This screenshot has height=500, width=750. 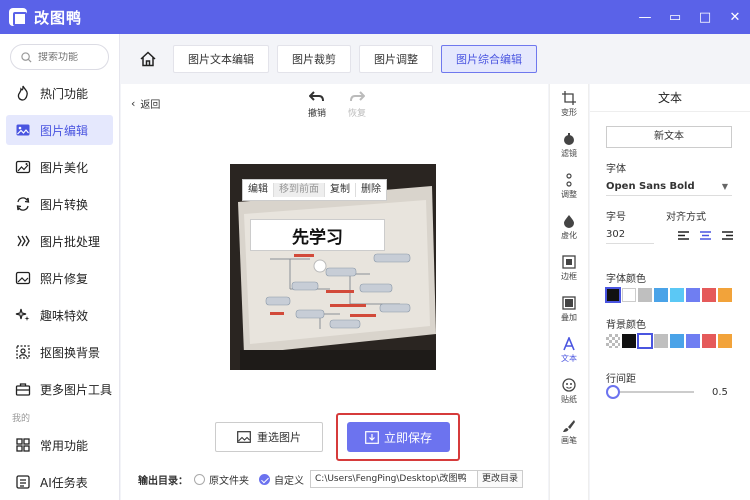 I want to click on tool-label: 贴纸, so click(x=569, y=399).